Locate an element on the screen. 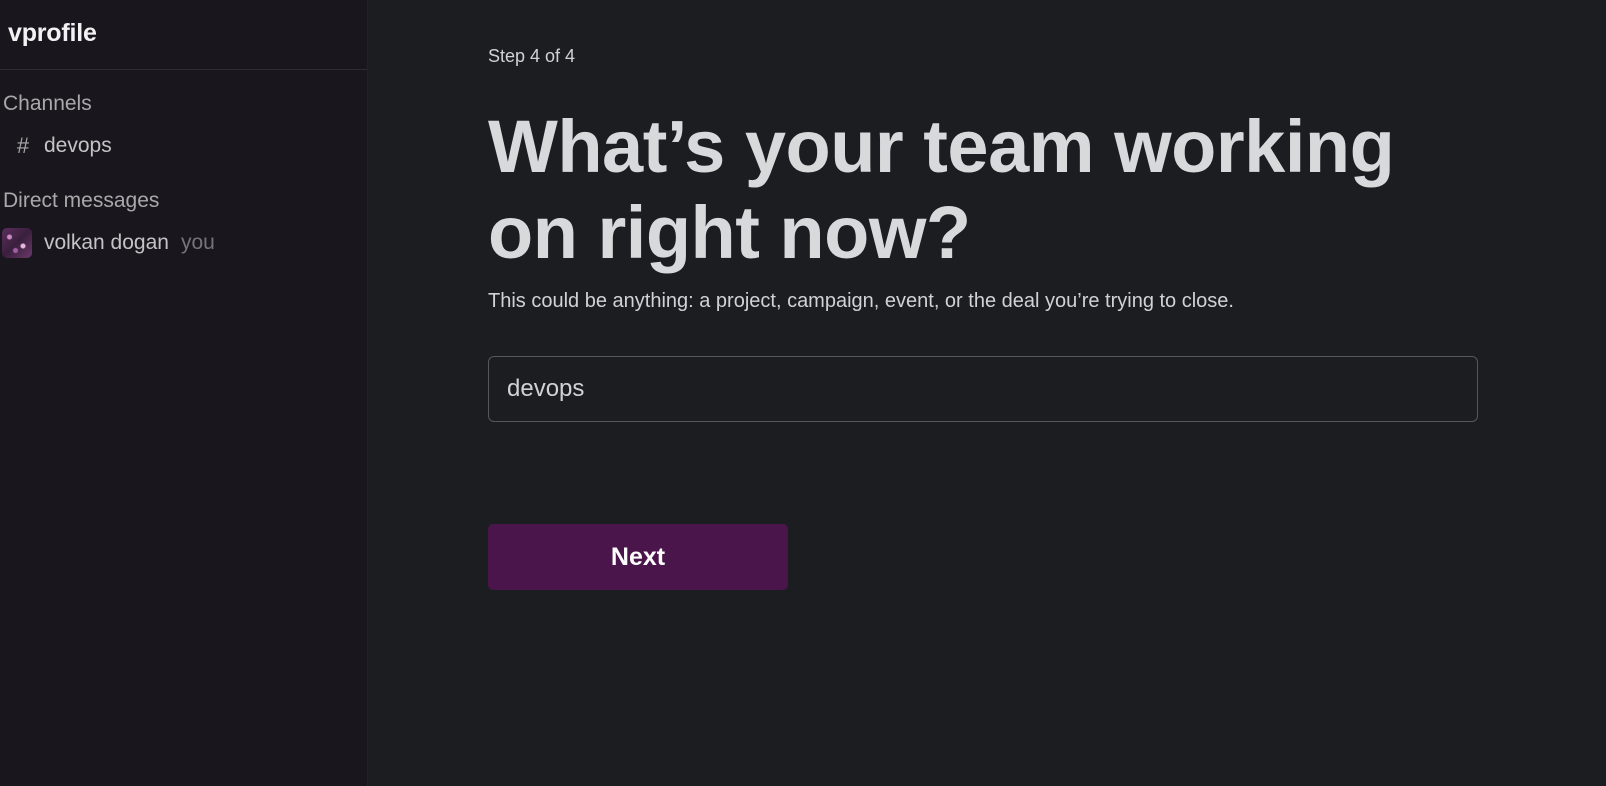 This screenshot has height=786, width=1606. page-title: What’s your team working on right now? is located at coordinates (941, 189).